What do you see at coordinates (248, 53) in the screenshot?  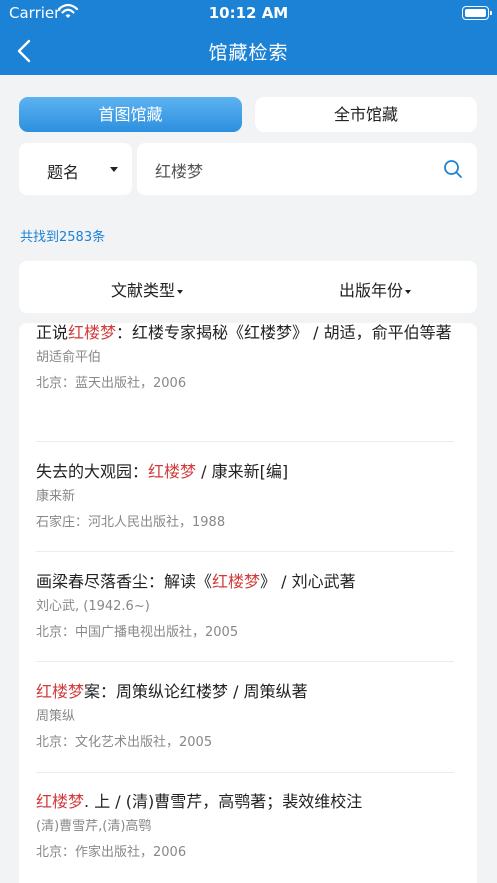 I see `page-title: 馆藏检索` at bounding box center [248, 53].